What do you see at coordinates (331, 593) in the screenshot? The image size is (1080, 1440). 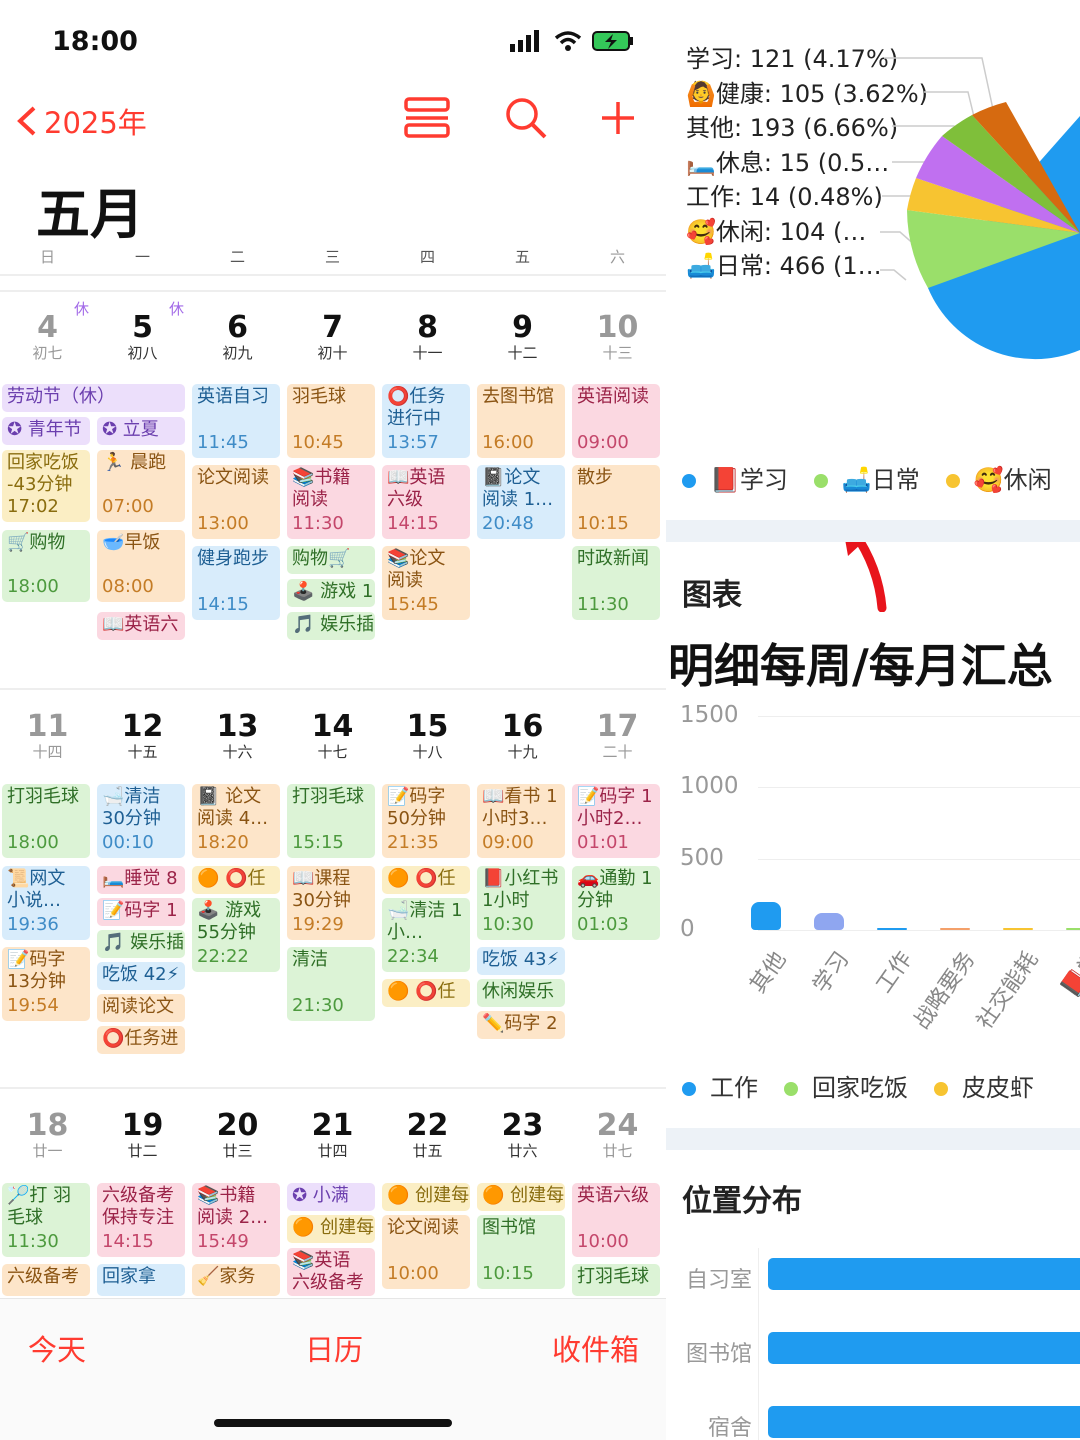 I see `calendar-event: 🕹️ 游戏 1` at bounding box center [331, 593].